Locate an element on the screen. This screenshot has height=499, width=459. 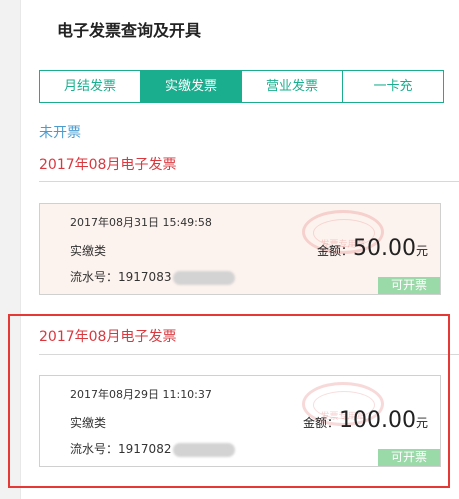
amount-unit: 元 is located at coordinates (421, 251).